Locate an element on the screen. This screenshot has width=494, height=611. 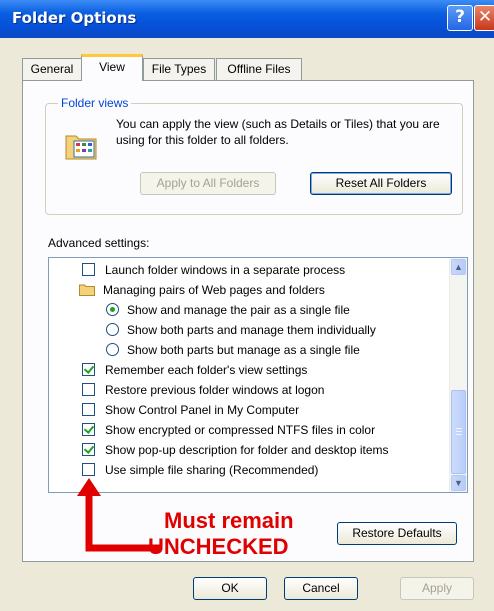
close-button: ✕ is located at coordinates (484, 18).